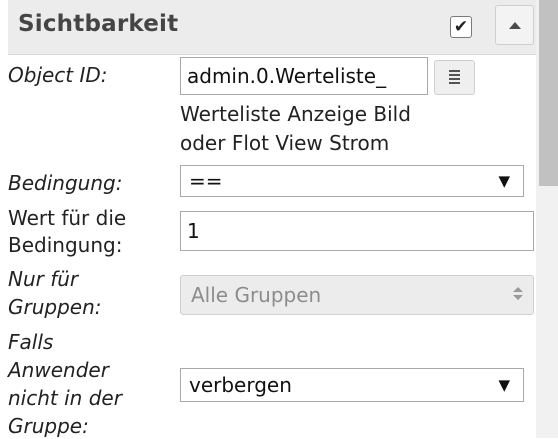  Describe the element at coordinates (256, 295) in the screenshot. I see `groups-select-value: Alle Gruppen` at that location.